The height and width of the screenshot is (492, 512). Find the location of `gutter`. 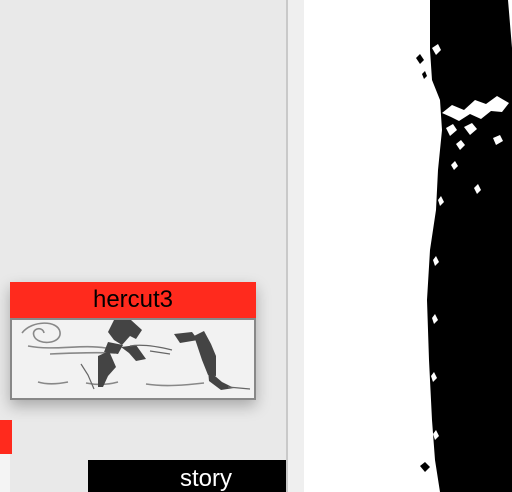

gutter is located at coordinates (296, 246).